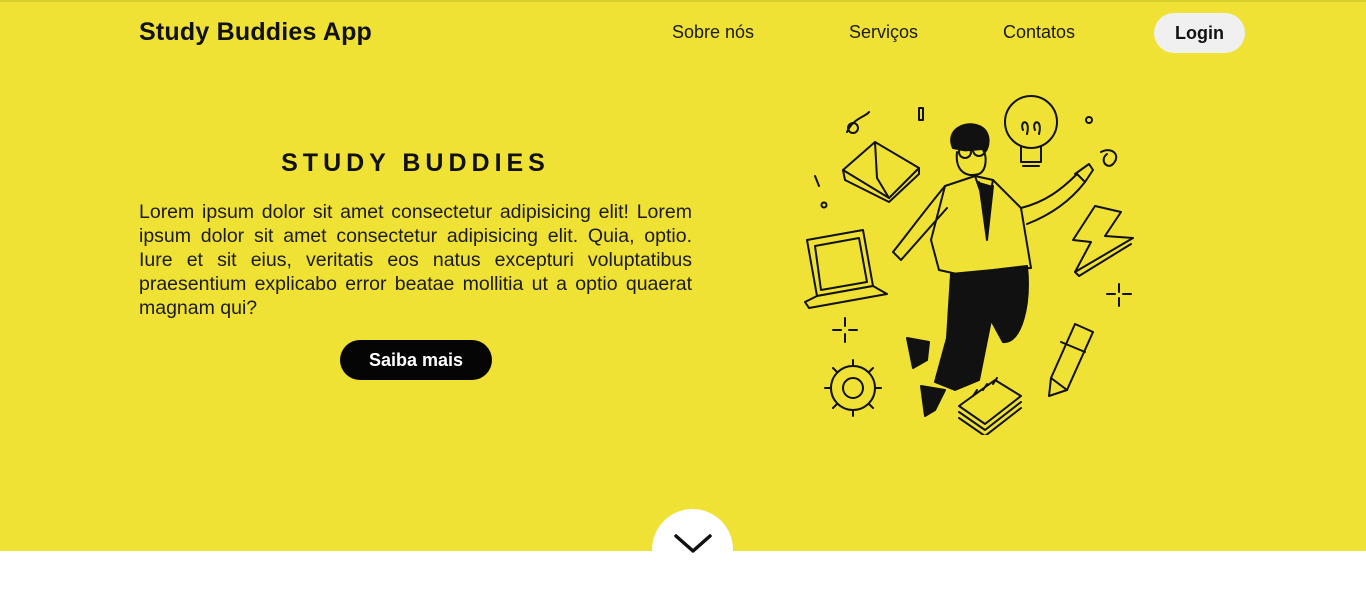  What do you see at coordinates (1039, 32) in the screenshot?
I see `nav-link-contatos: Contatos` at bounding box center [1039, 32].